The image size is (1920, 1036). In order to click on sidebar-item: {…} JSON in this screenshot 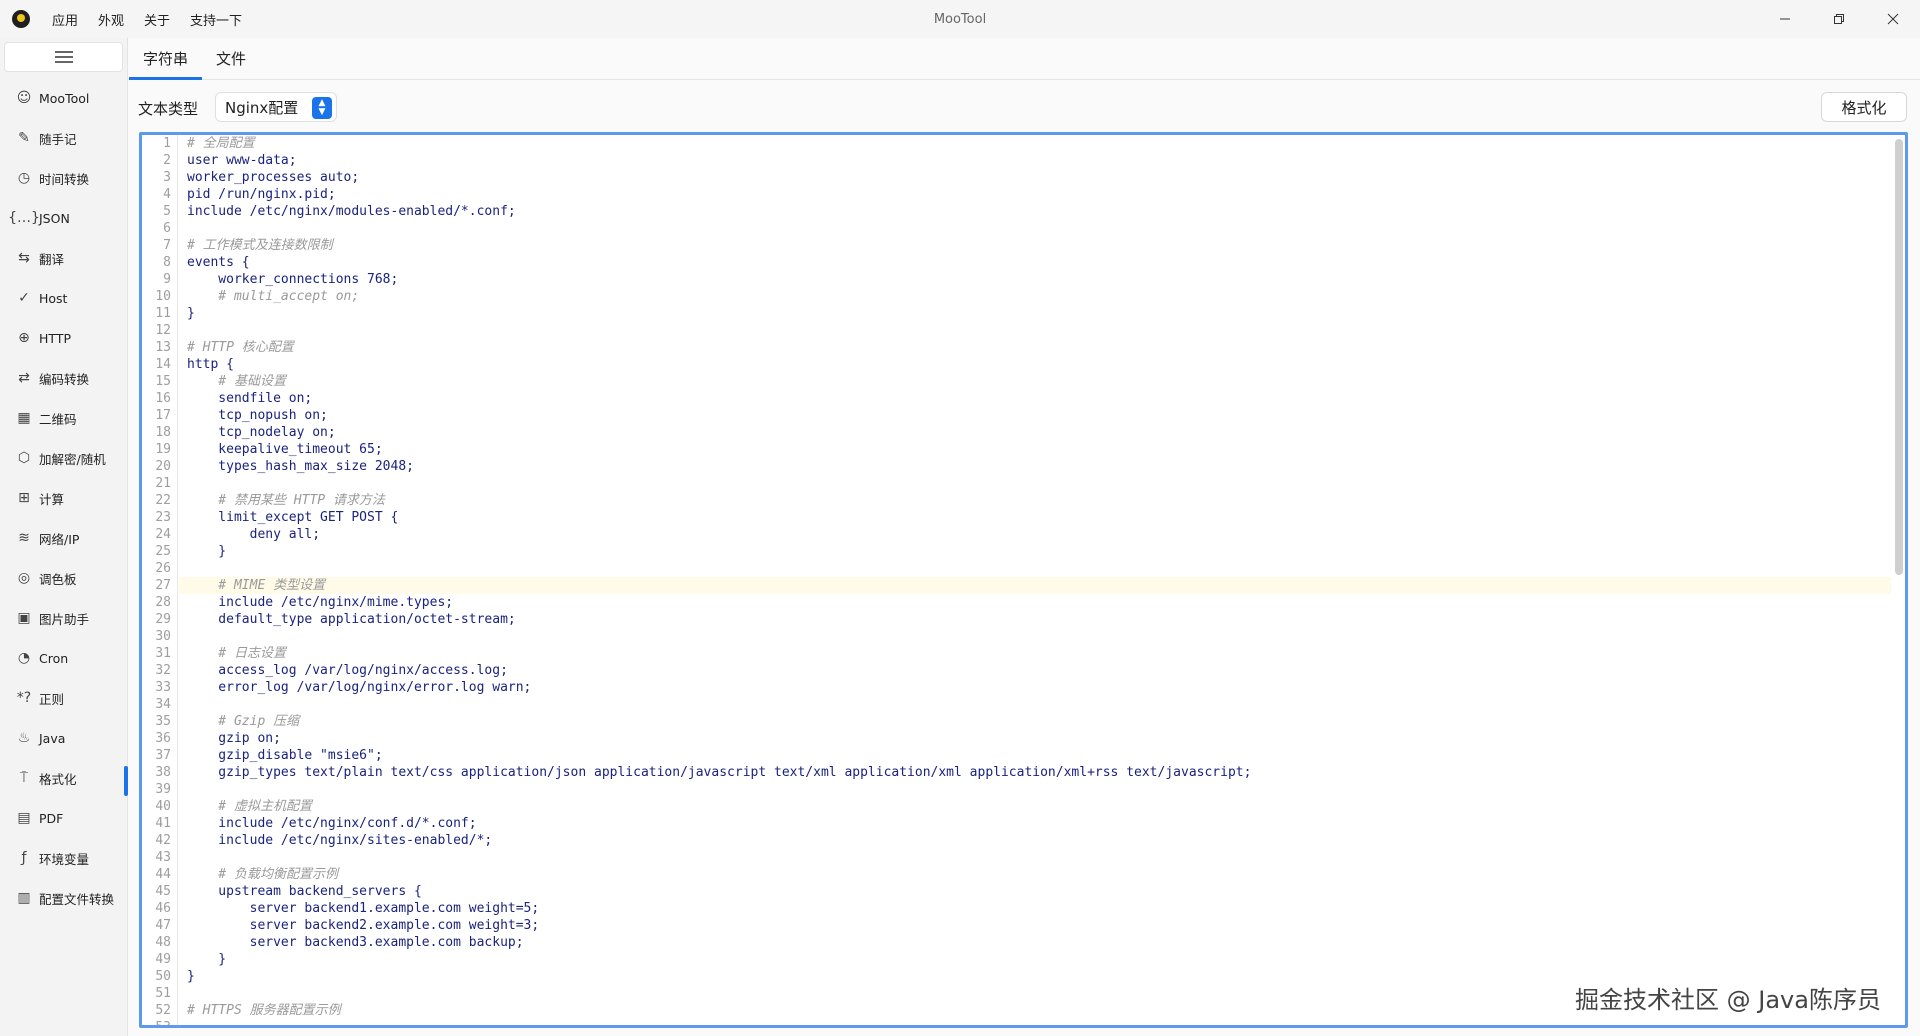, I will do `click(63, 218)`.